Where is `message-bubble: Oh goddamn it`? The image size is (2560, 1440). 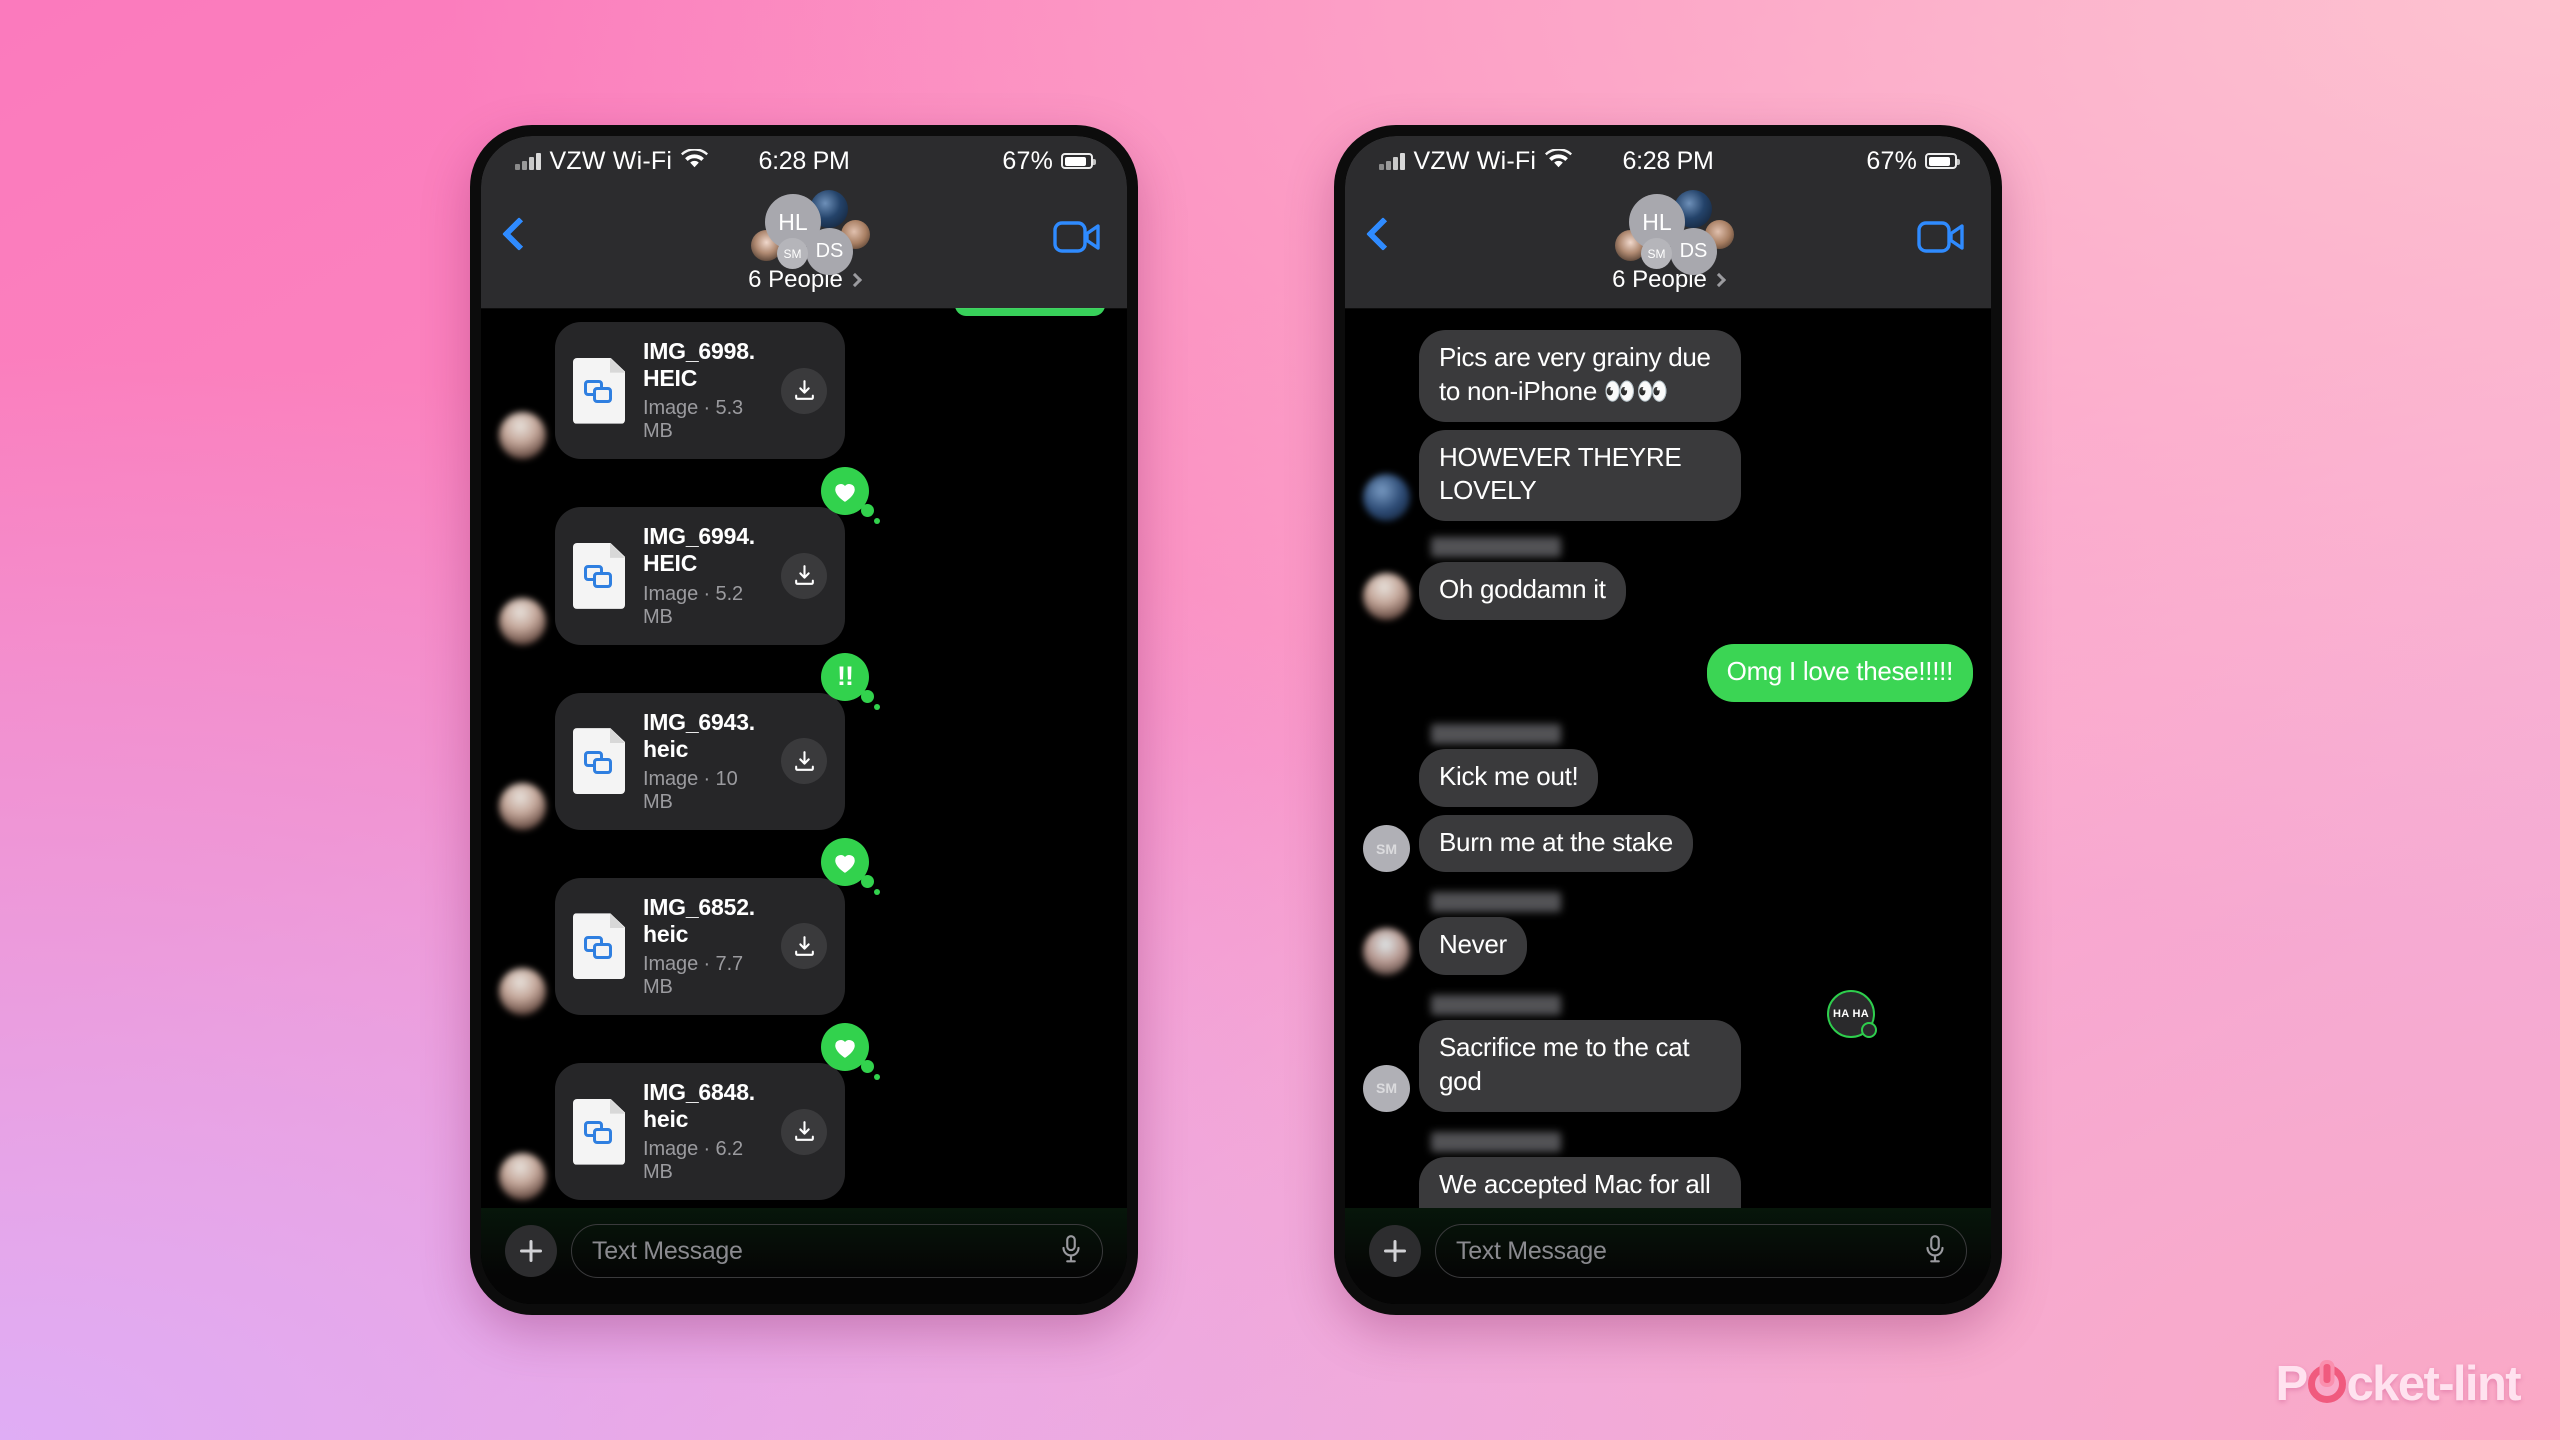 message-bubble: Oh goddamn it is located at coordinates (1522, 591).